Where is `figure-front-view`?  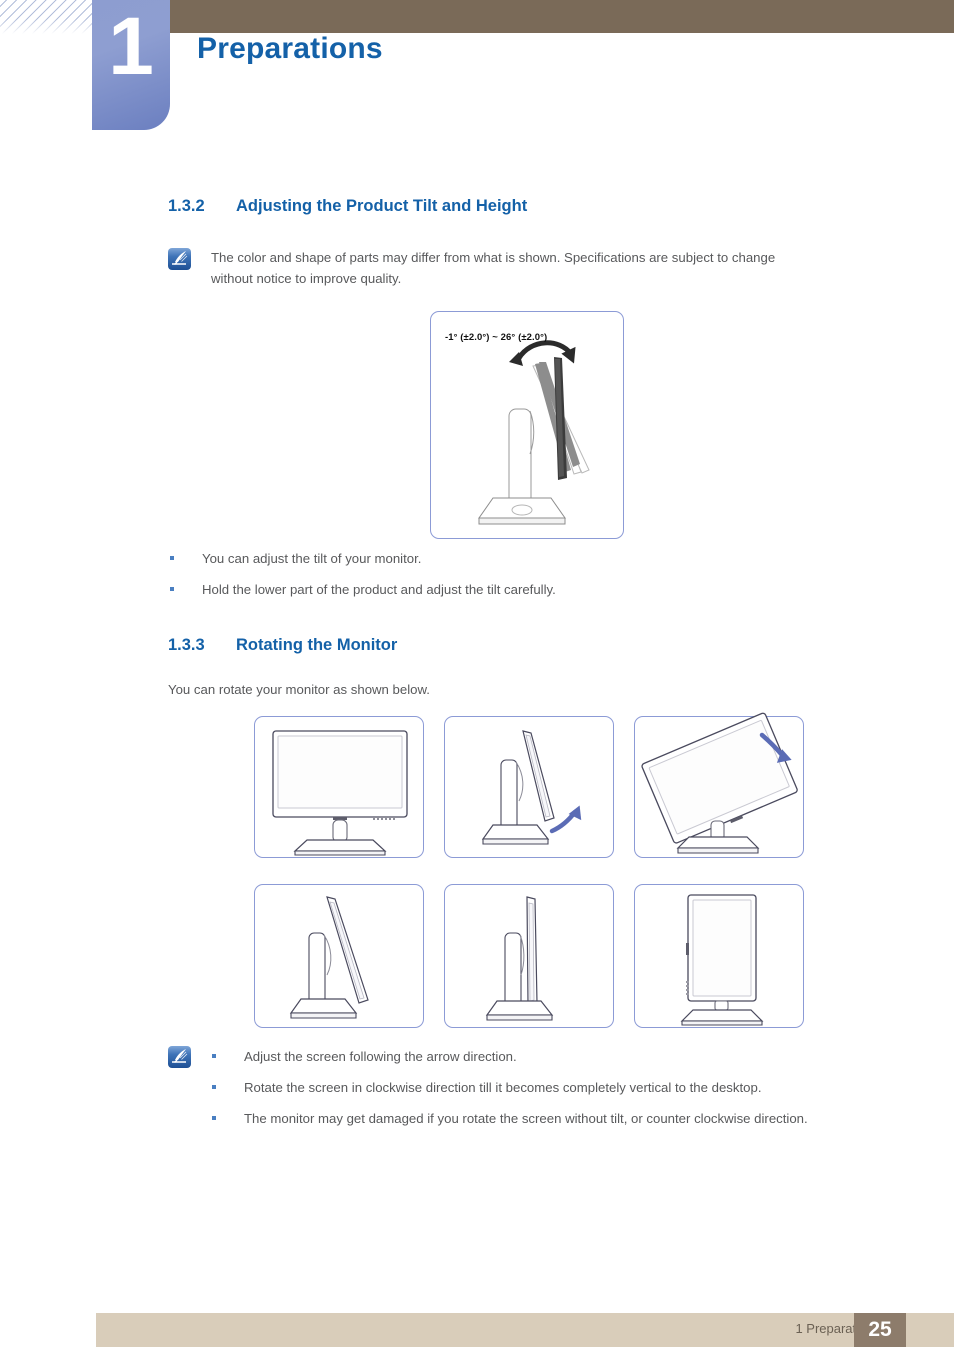
figure-front-view is located at coordinates (339, 787).